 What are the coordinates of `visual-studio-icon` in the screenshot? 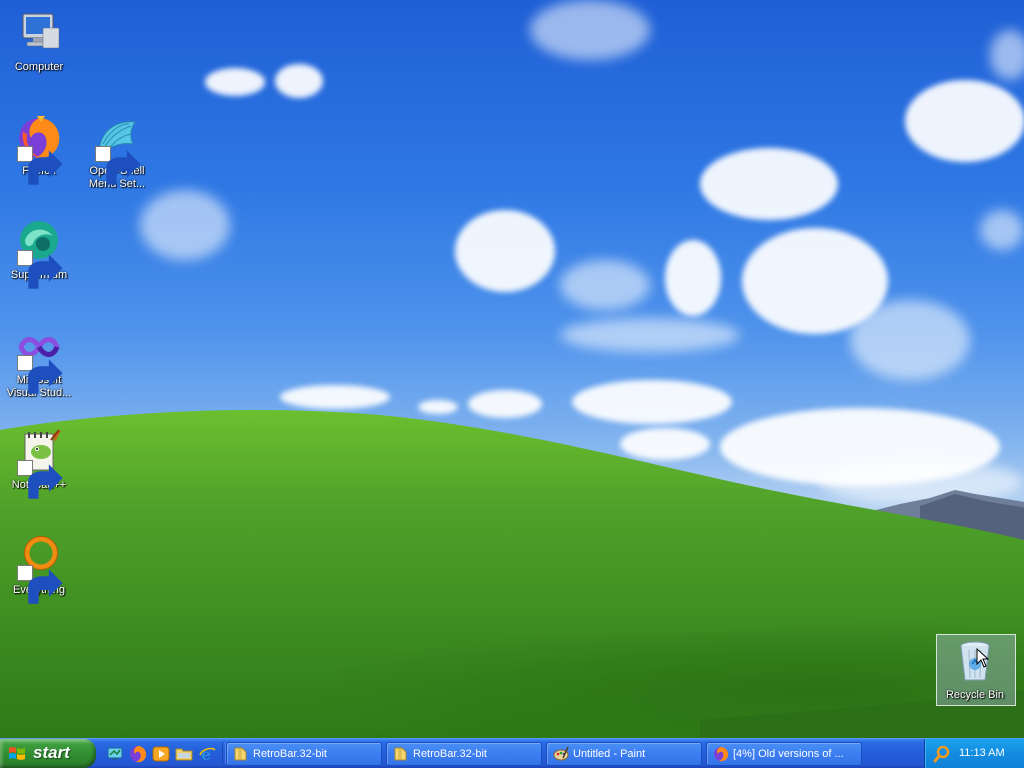 It's located at (39, 358).